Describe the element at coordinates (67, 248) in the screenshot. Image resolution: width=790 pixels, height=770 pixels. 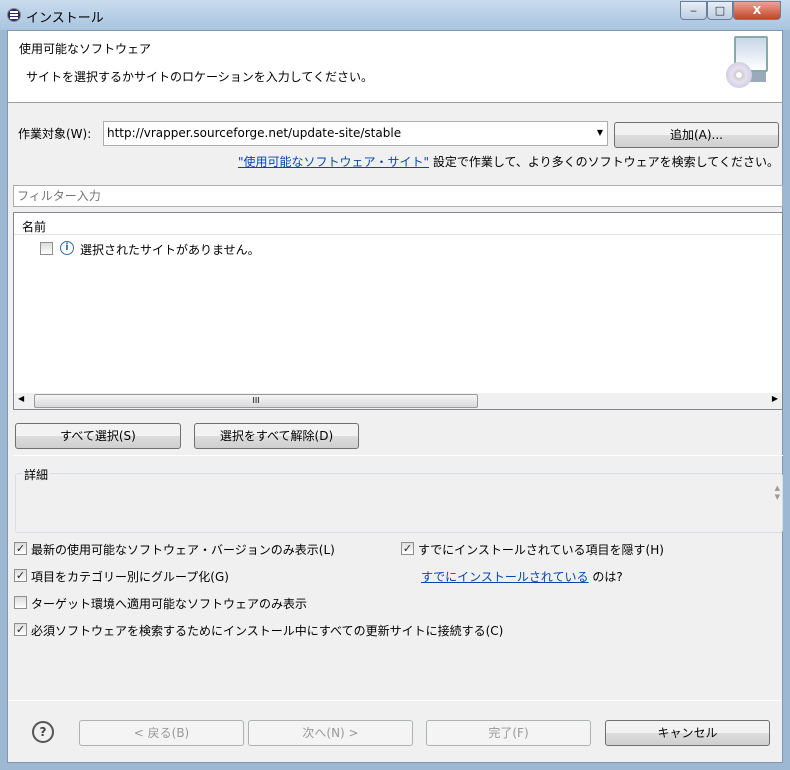
I see `info-icon: i` at that location.